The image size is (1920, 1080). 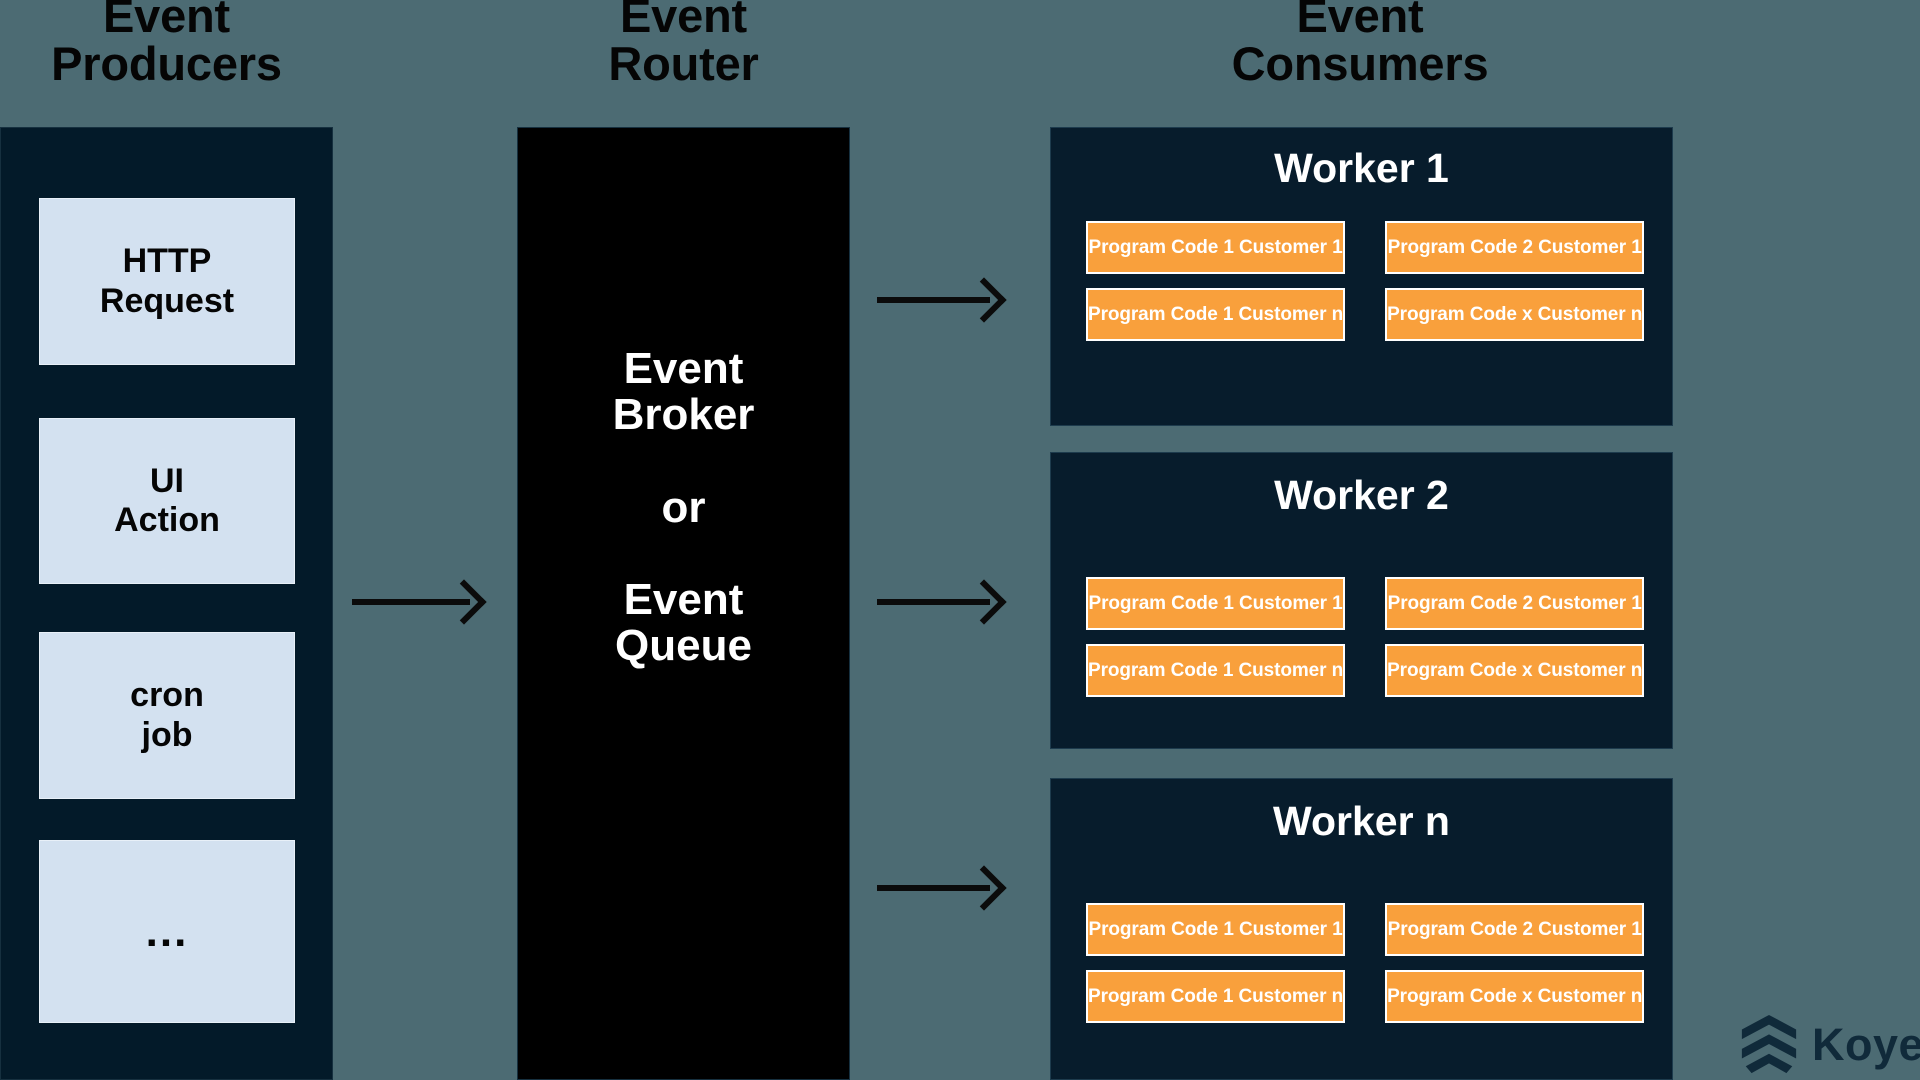 I want to click on koyeb-logo: Koyeb, so click(x=1829, y=1044).